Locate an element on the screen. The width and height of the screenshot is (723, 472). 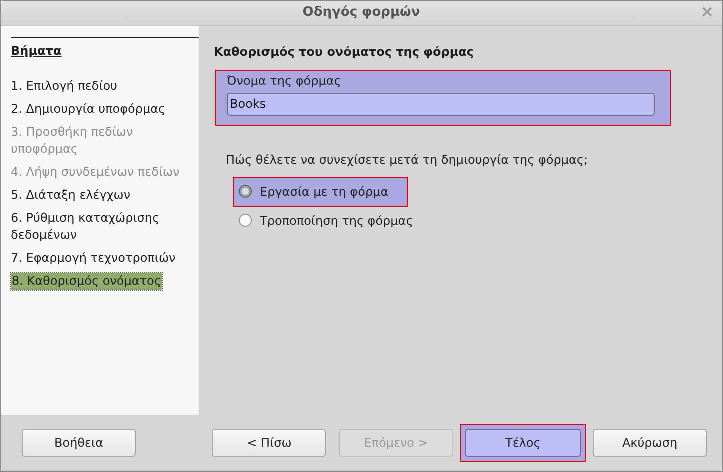
radio-option: Εργασία με τη φόρμα is located at coordinates (320, 191).